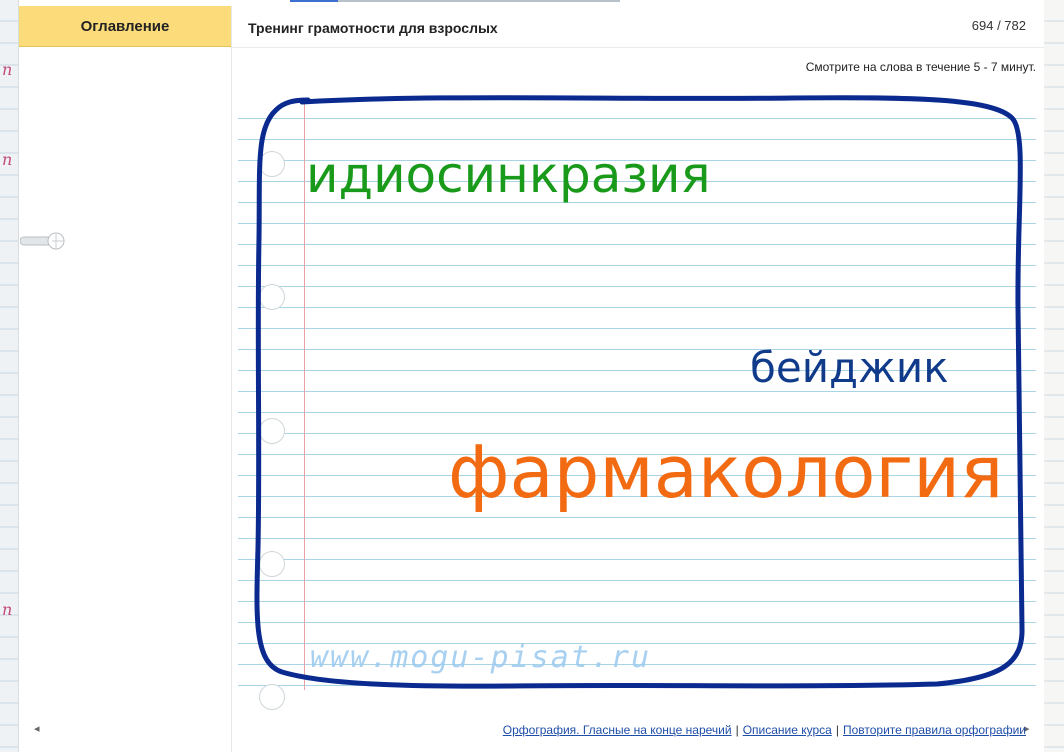 Image resolution: width=1064 pixels, height=752 pixels. What do you see at coordinates (849, 367) in the screenshot?
I see `study-word-2: бейджик` at bounding box center [849, 367].